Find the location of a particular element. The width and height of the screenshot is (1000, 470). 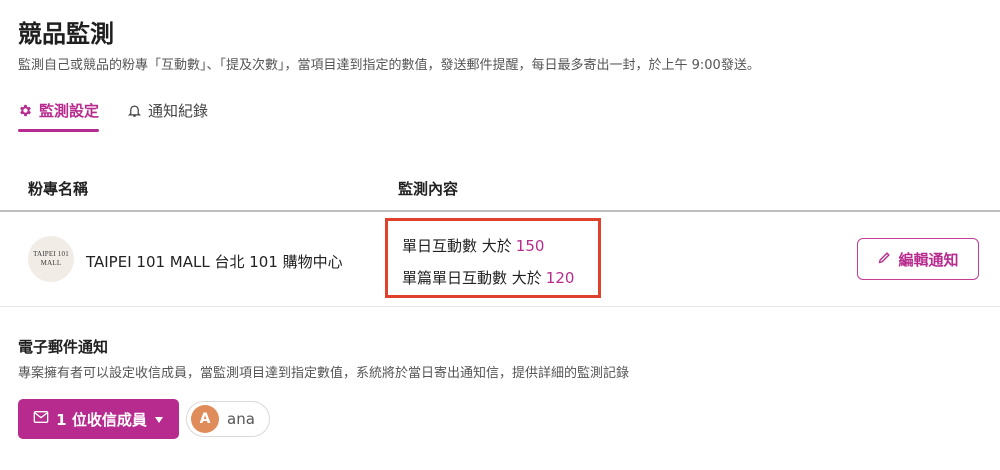

avatar-logo-text: MALL is located at coordinates (51, 263).